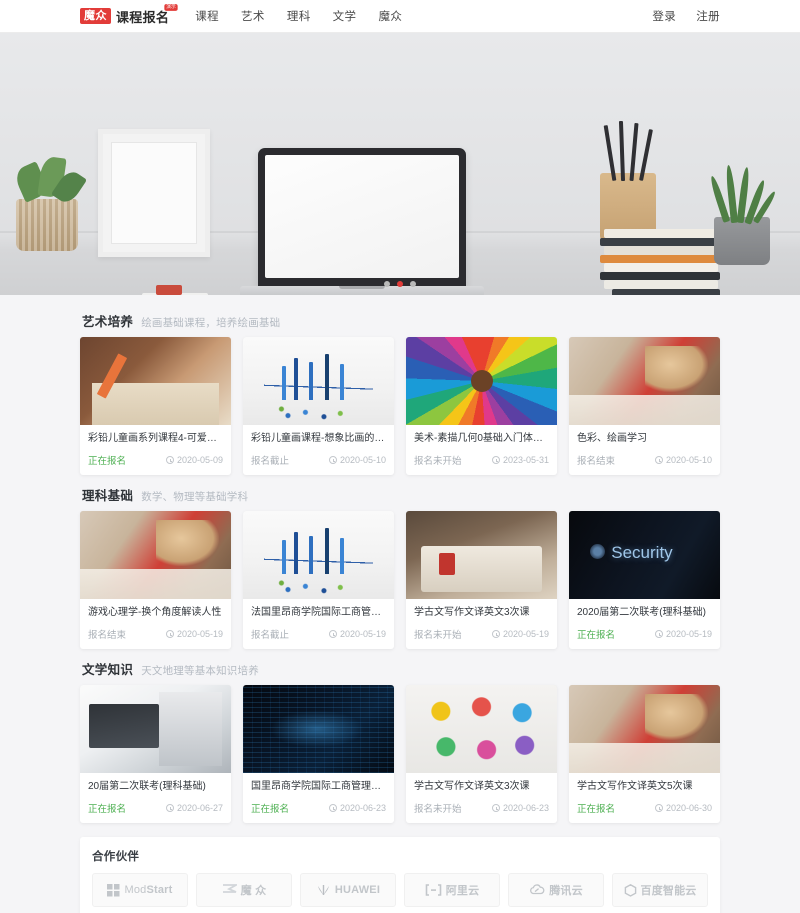 This screenshot has height=913, width=800. Describe the element at coordinates (635, 786) in the screenshot. I see `course-title: 学古文写作文译英文5次课` at that location.